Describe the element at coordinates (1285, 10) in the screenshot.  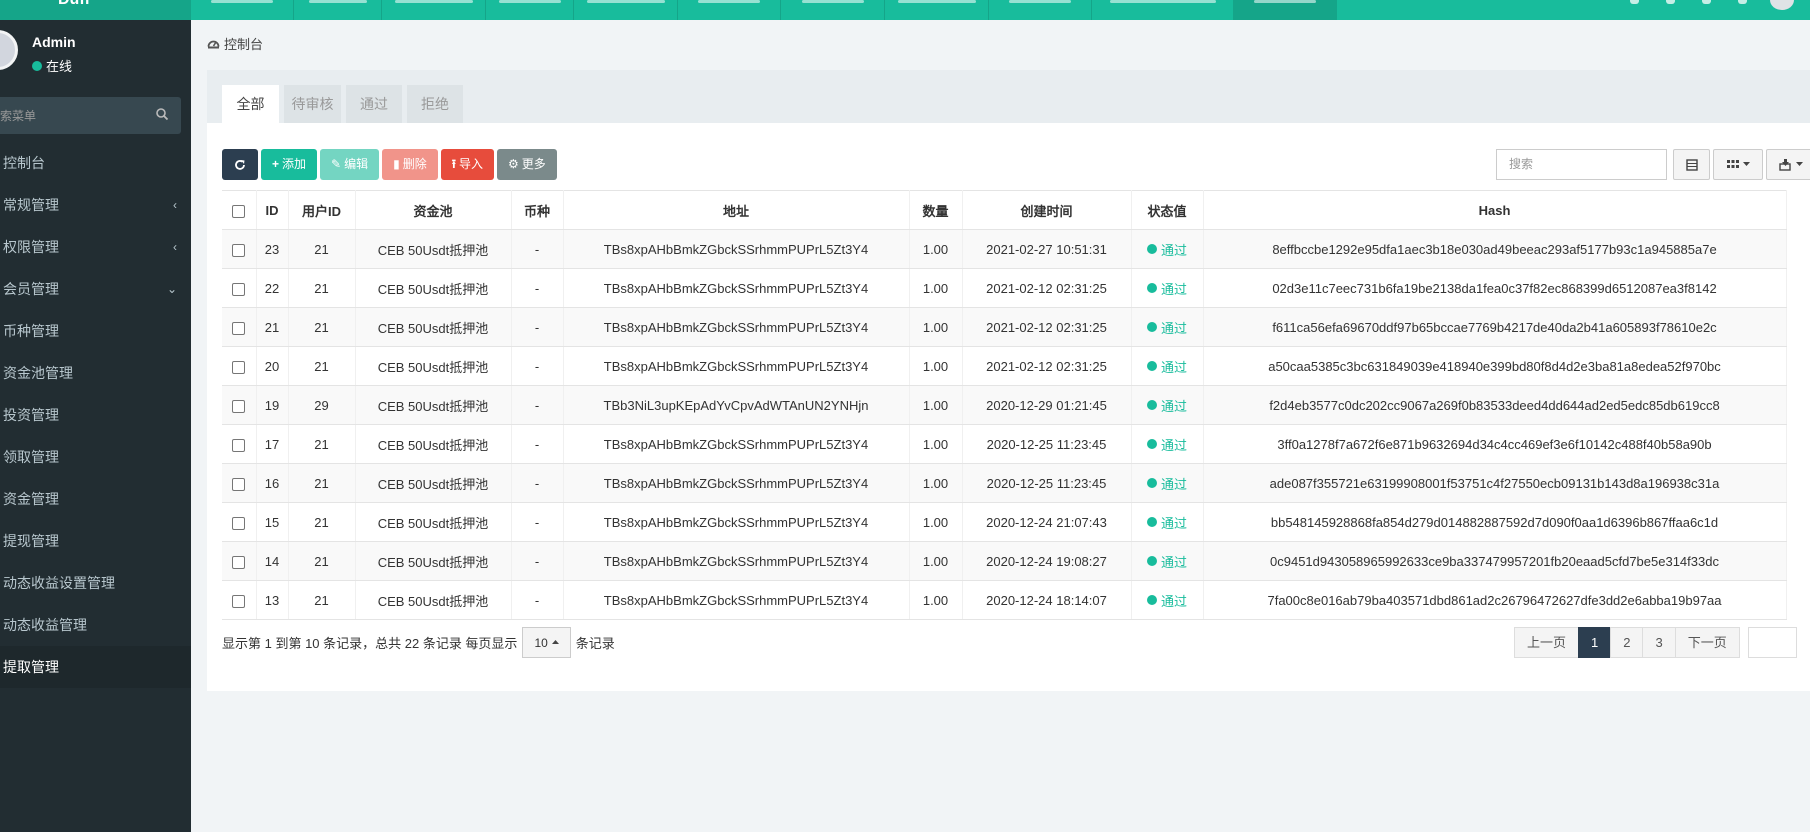
I see `top-nav-item-active` at that location.